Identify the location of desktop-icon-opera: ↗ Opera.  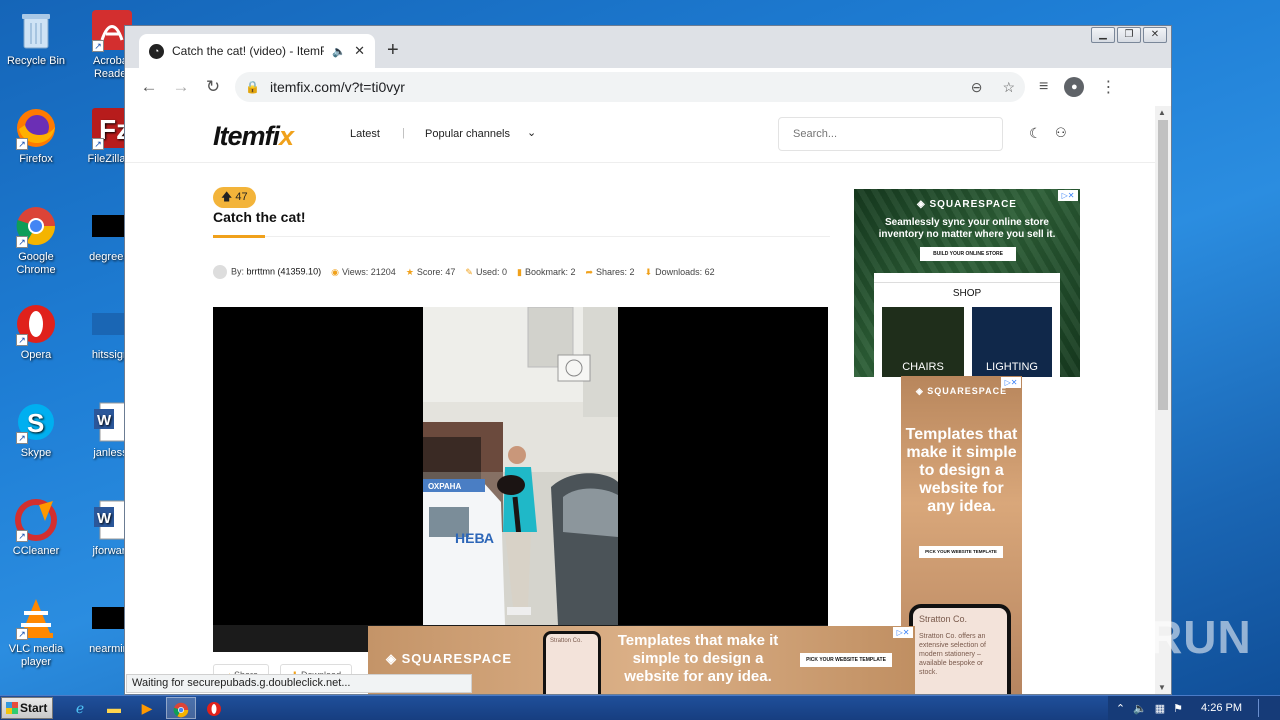
(36, 332).